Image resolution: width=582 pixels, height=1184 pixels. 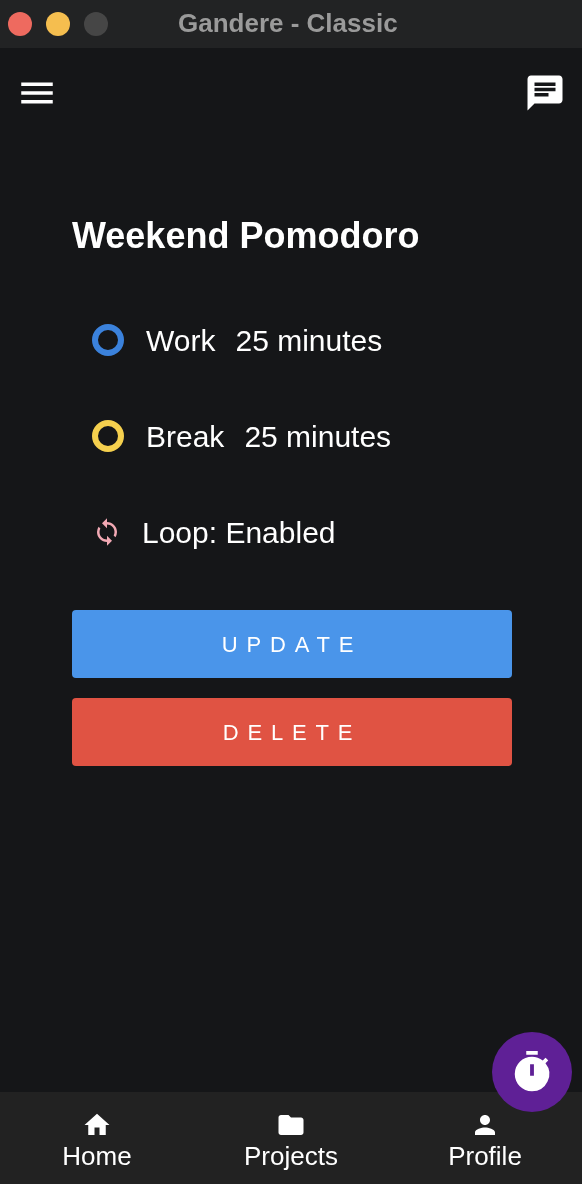 I want to click on minimize-button, so click(x=58, y=24).